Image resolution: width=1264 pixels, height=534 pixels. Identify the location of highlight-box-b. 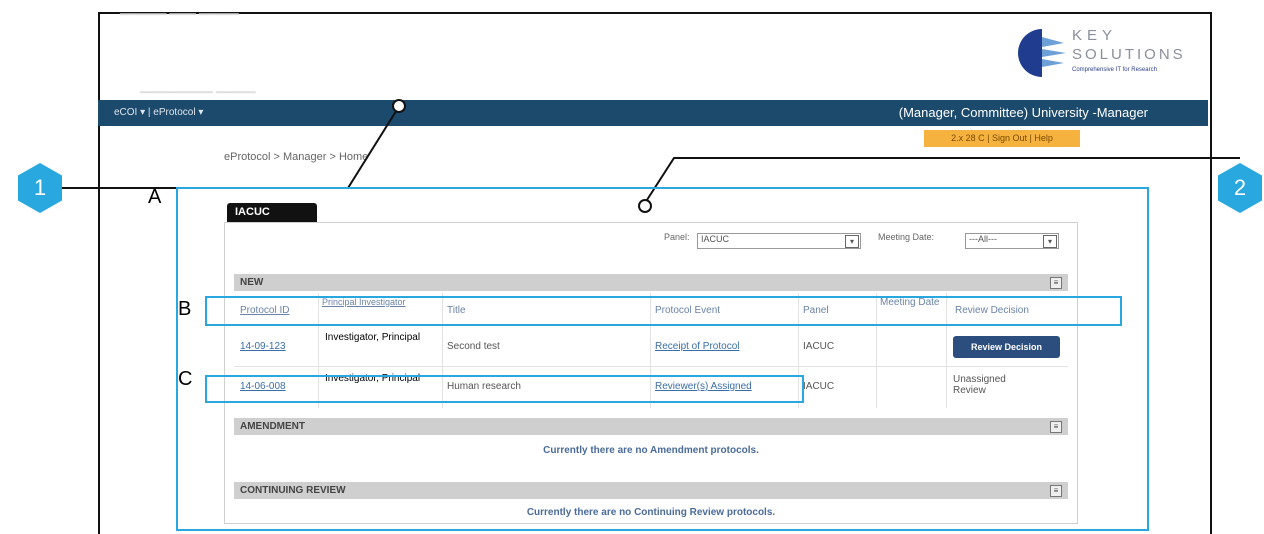
(663, 311).